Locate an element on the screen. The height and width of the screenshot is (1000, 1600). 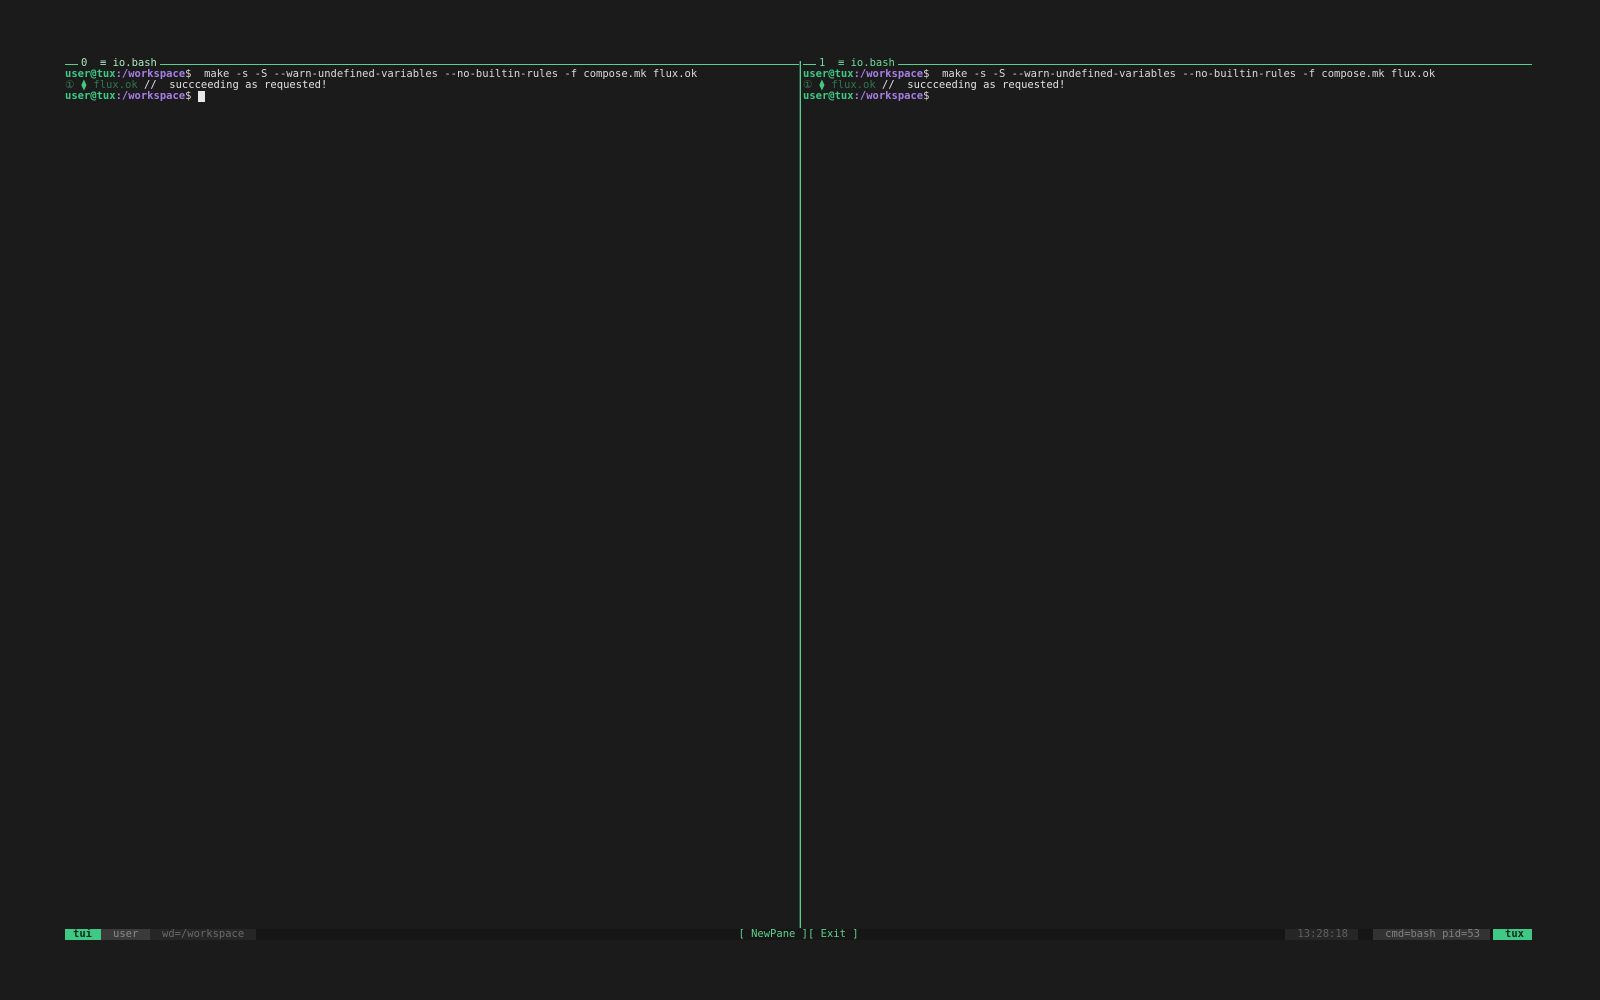
pane-1-border is located at coordinates (1167, 64).